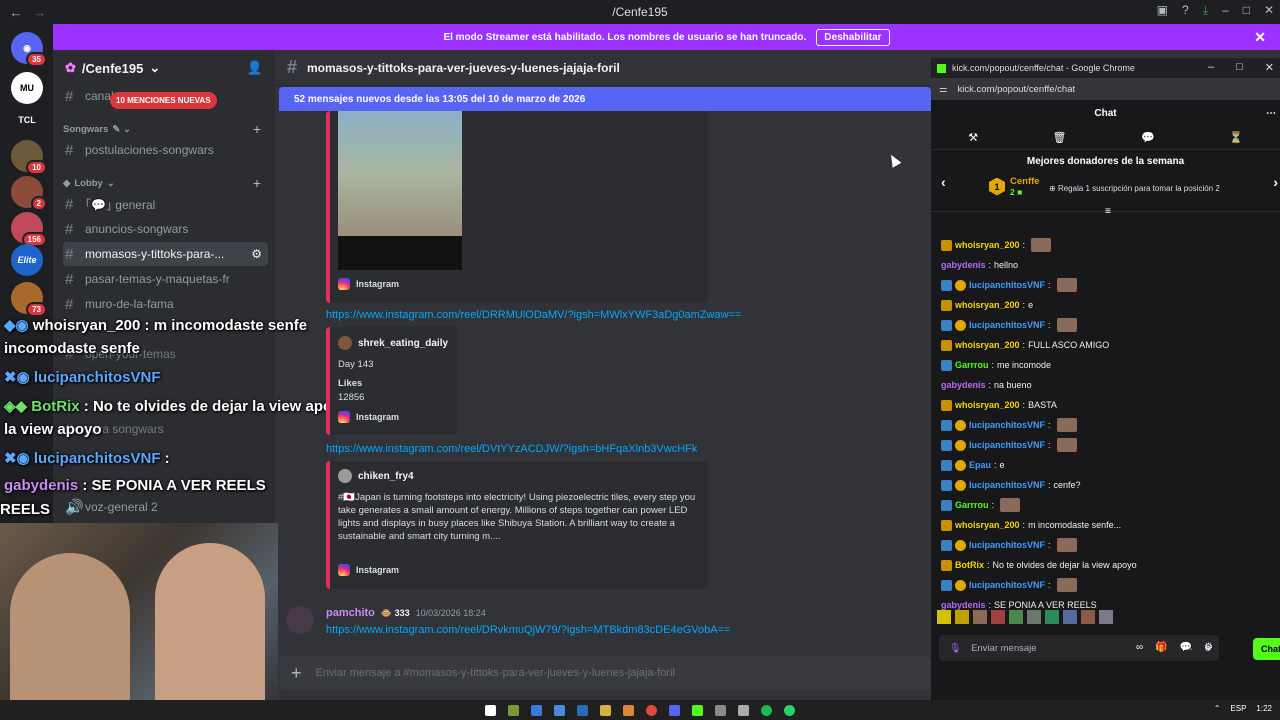 This screenshot has height=720, width=1280. Describe the element at coordinates (943, 182) in the screenshot. I see `chevron-left-icon: ‹` at that location.